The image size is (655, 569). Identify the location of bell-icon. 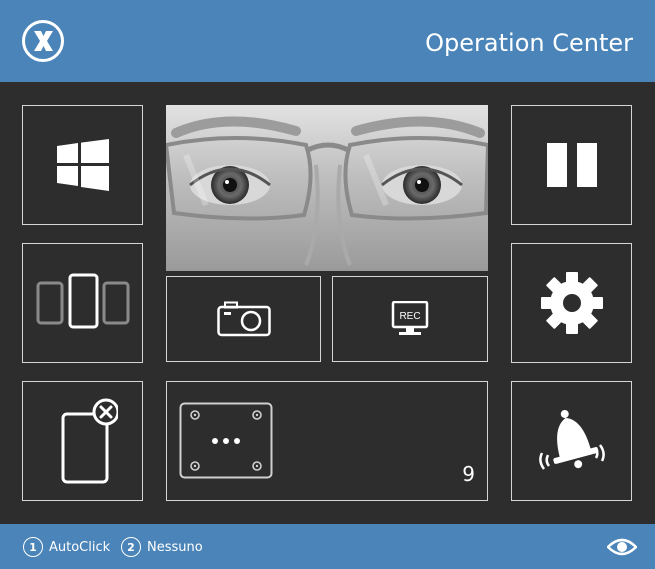
(571, 439).